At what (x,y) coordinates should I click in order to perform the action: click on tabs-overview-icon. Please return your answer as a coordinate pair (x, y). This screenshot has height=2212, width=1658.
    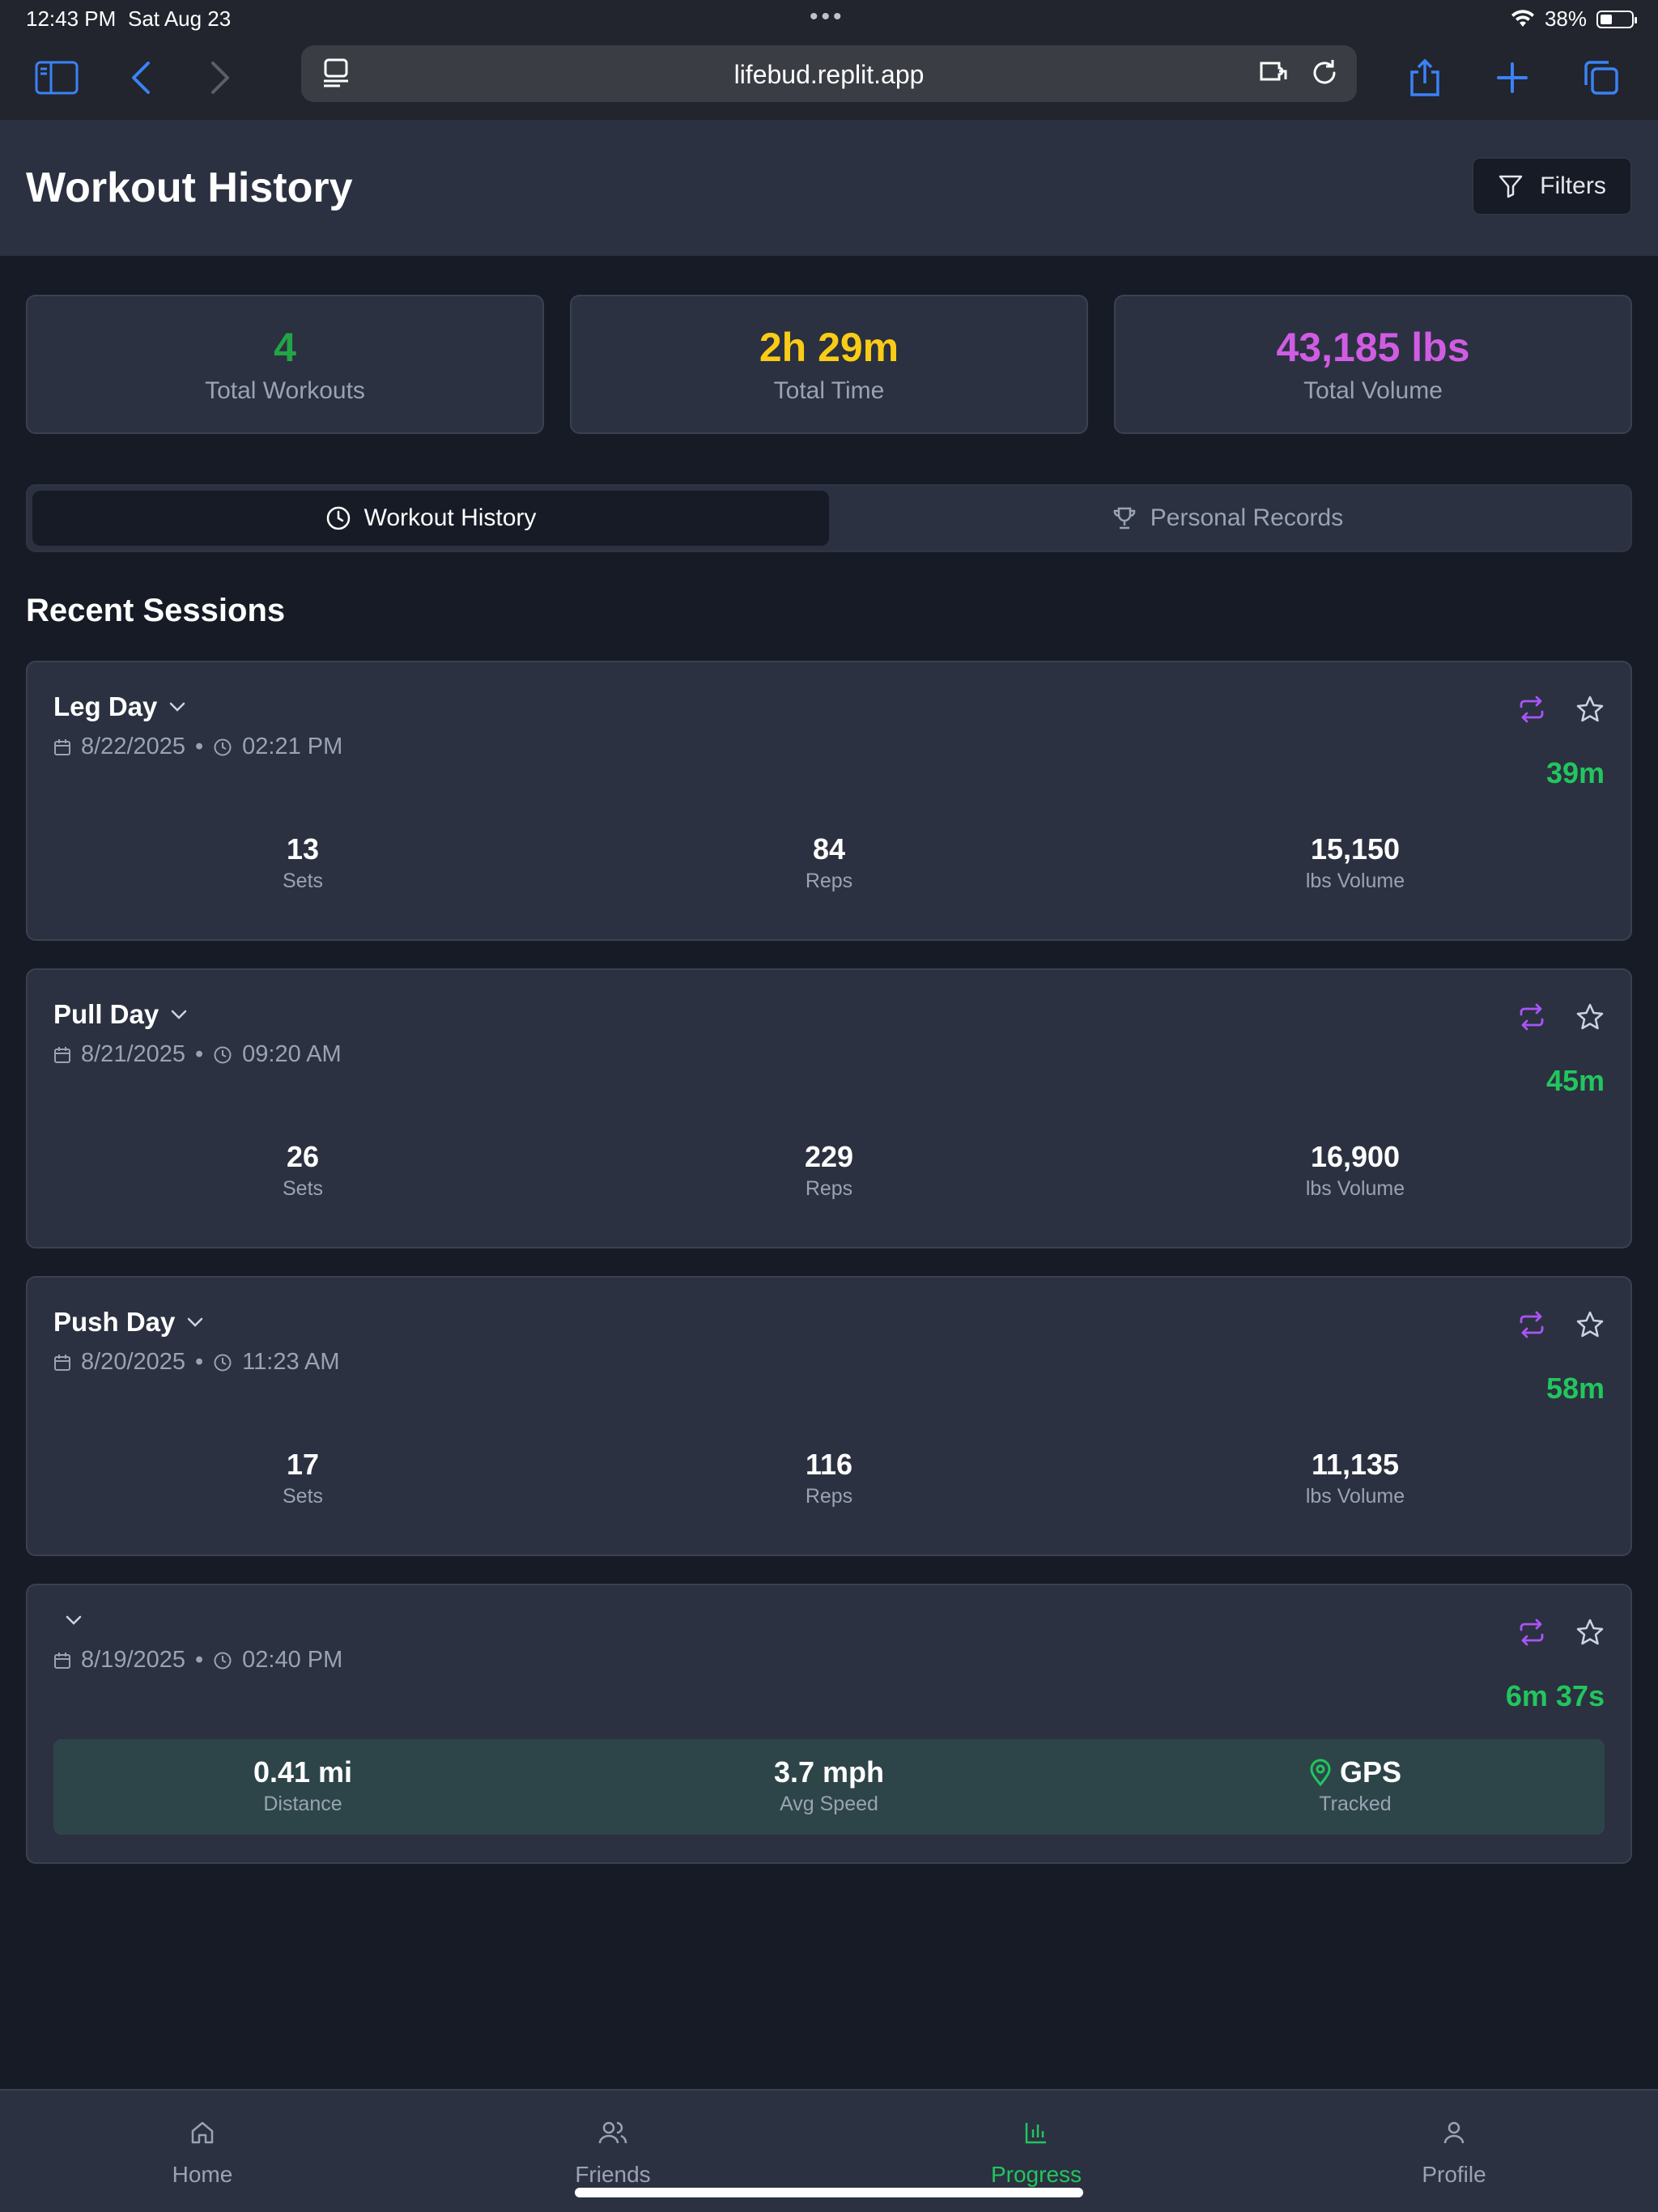
    Looking at the image, I should click on (1601, 78).